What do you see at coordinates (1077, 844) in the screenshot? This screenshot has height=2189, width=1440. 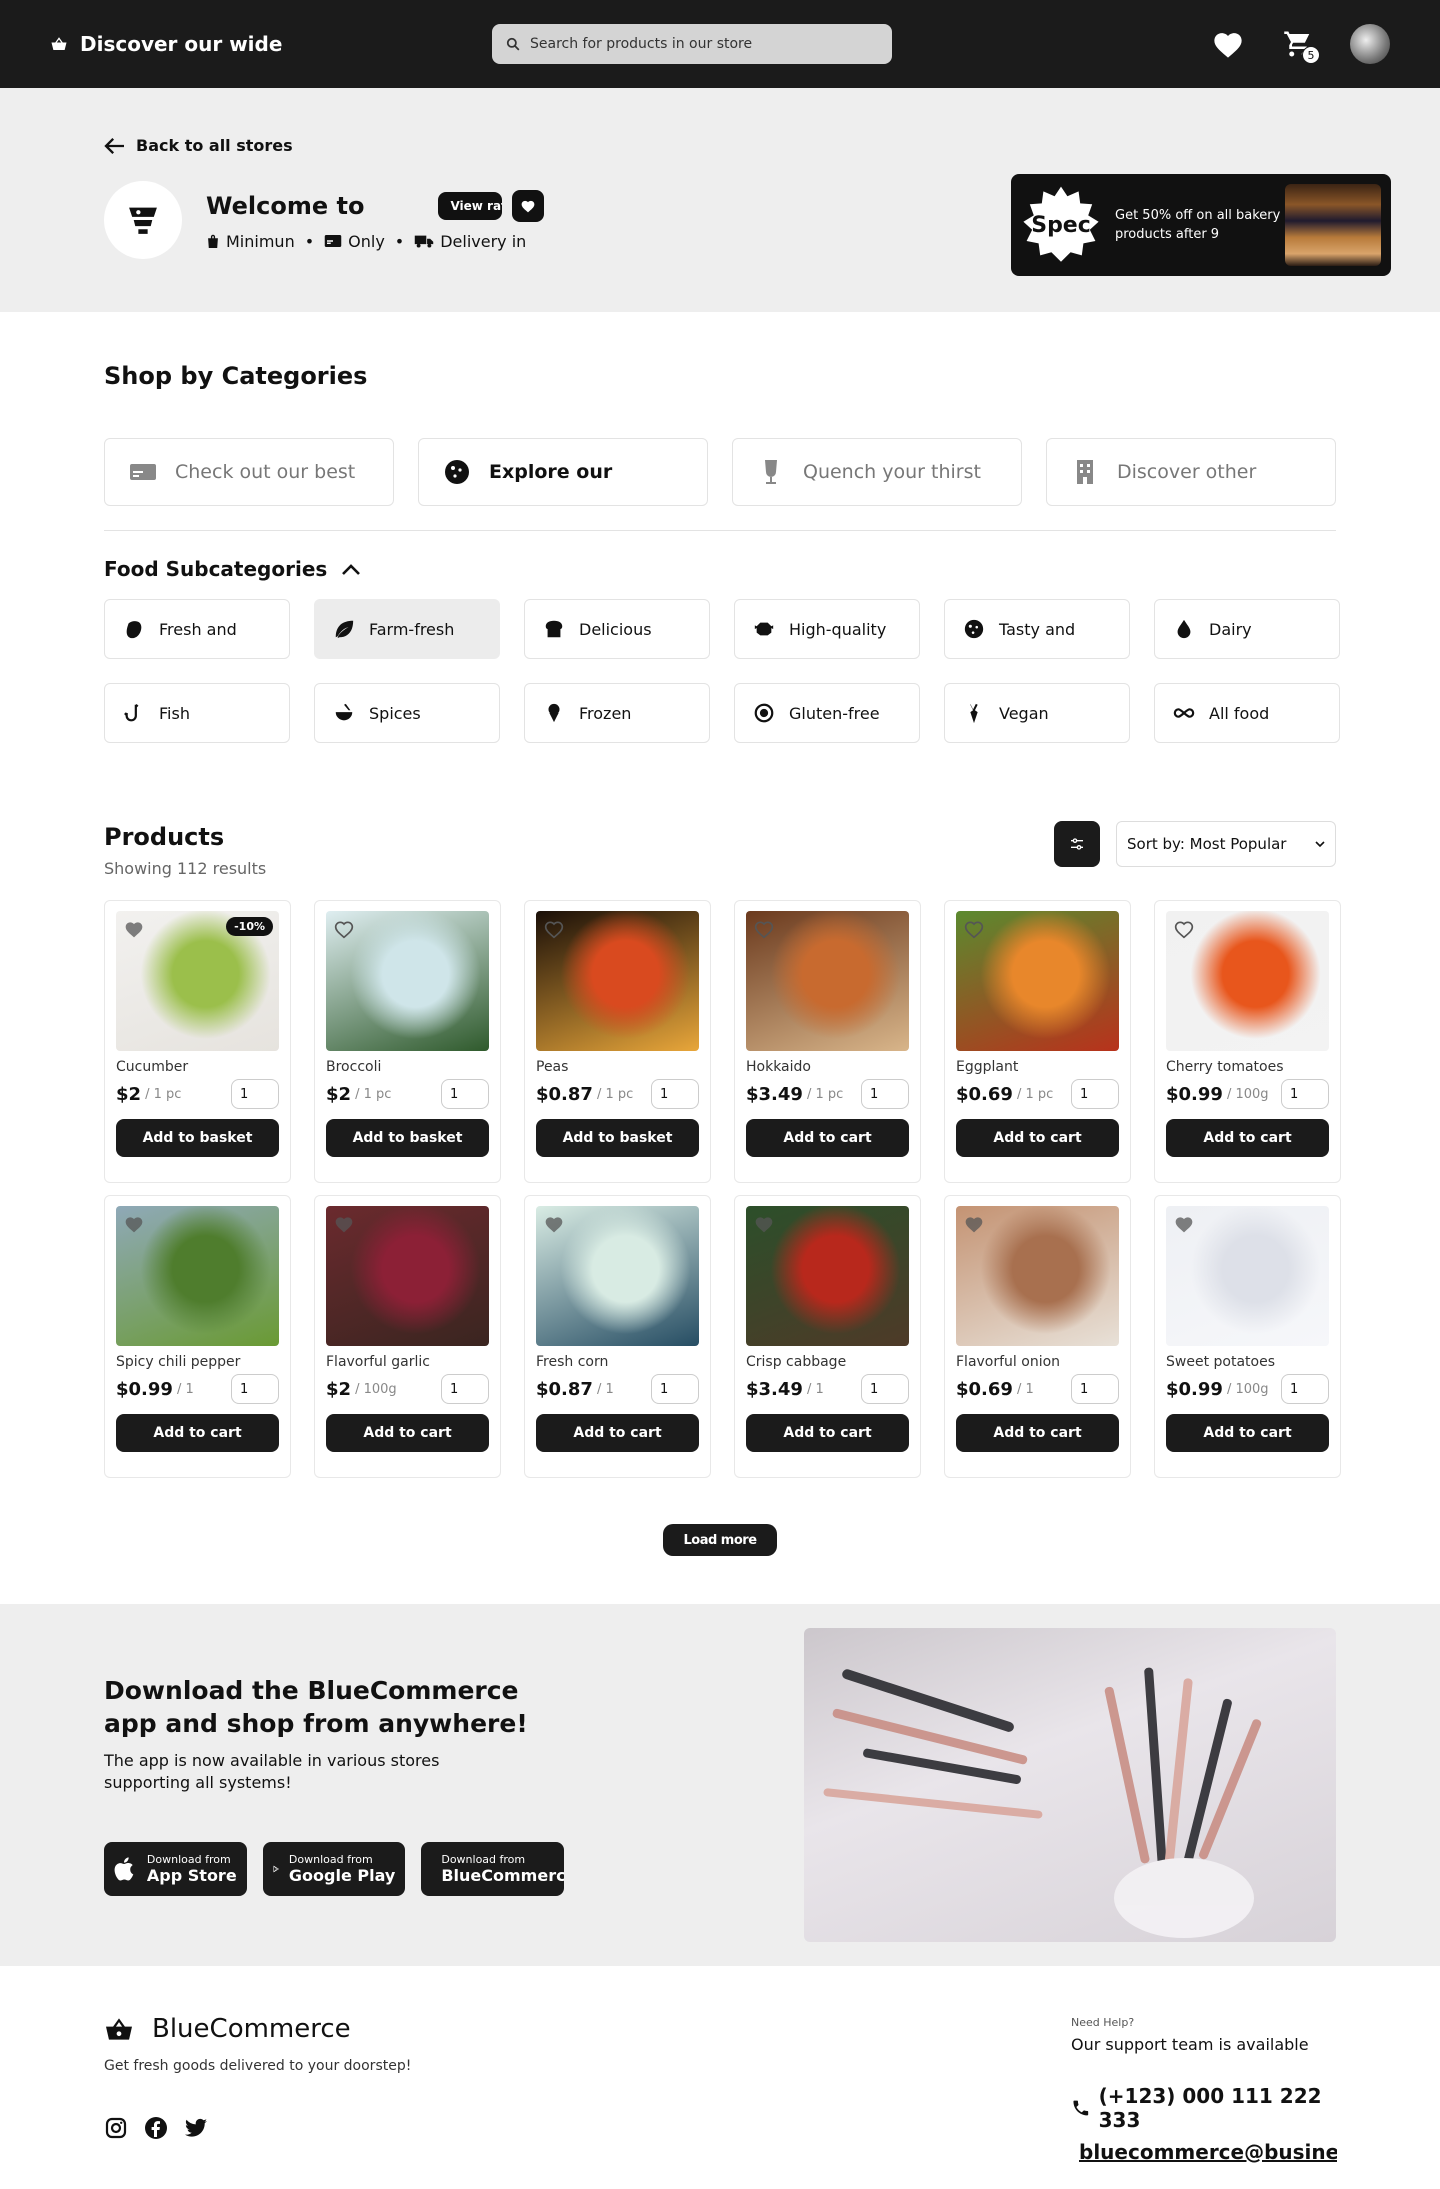 I see `filter-button` at bounding box center [1077, 844].